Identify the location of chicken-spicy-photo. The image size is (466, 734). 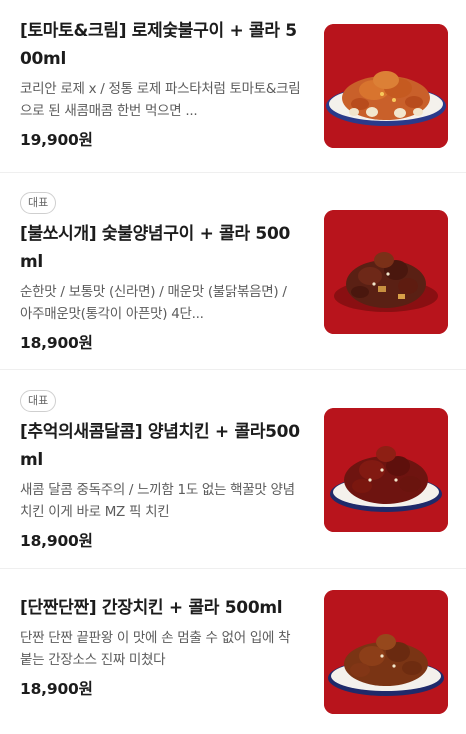
(386, 272).